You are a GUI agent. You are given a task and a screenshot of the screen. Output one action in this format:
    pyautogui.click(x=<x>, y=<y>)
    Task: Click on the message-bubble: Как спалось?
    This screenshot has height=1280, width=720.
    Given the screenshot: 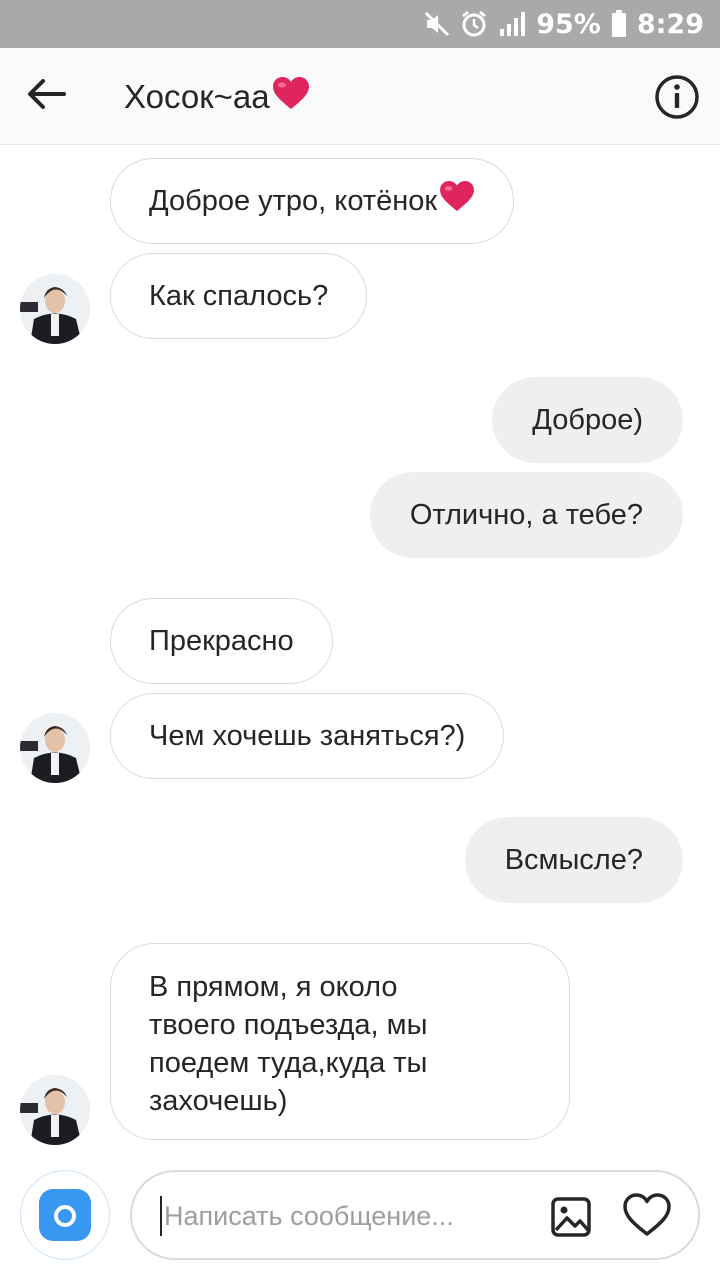 What is the action you would take?
    pyautogui.click(x=239, y=296)
    